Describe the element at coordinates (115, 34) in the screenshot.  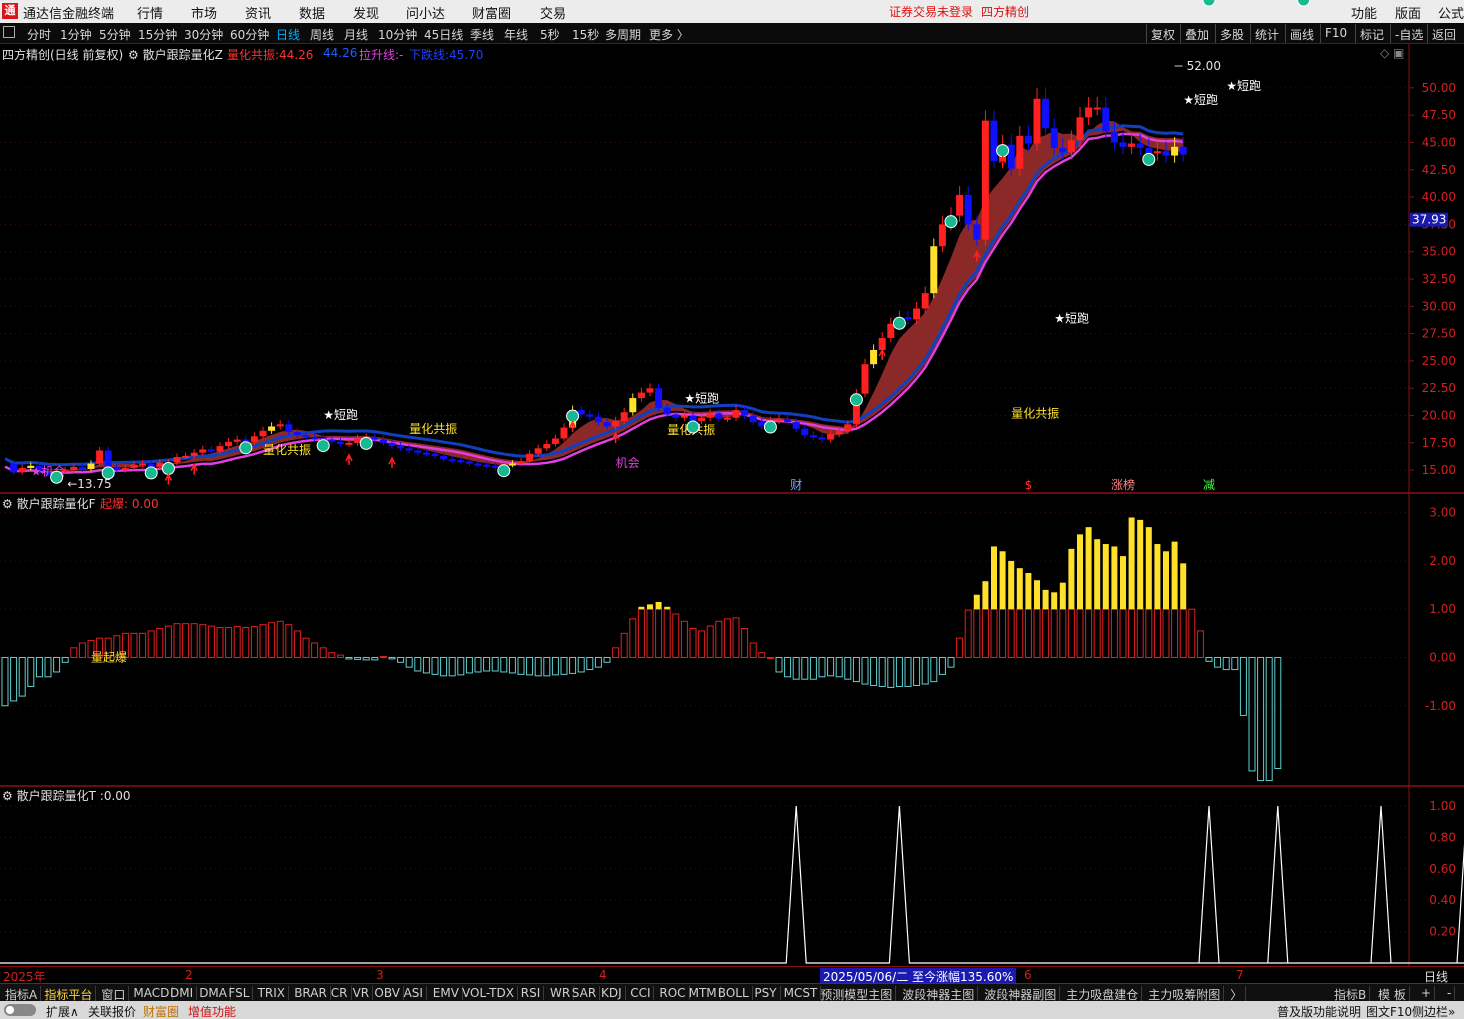
I see `tf-5min: 5分钟` at that location.